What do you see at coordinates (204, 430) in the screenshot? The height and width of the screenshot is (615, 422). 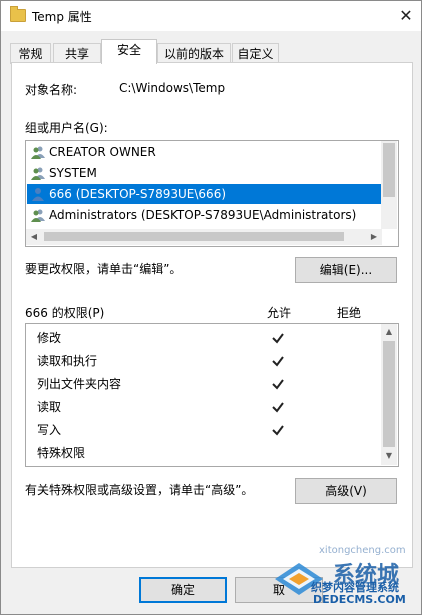 I see `permission-row: 写入` at bounding box center [204, 430].